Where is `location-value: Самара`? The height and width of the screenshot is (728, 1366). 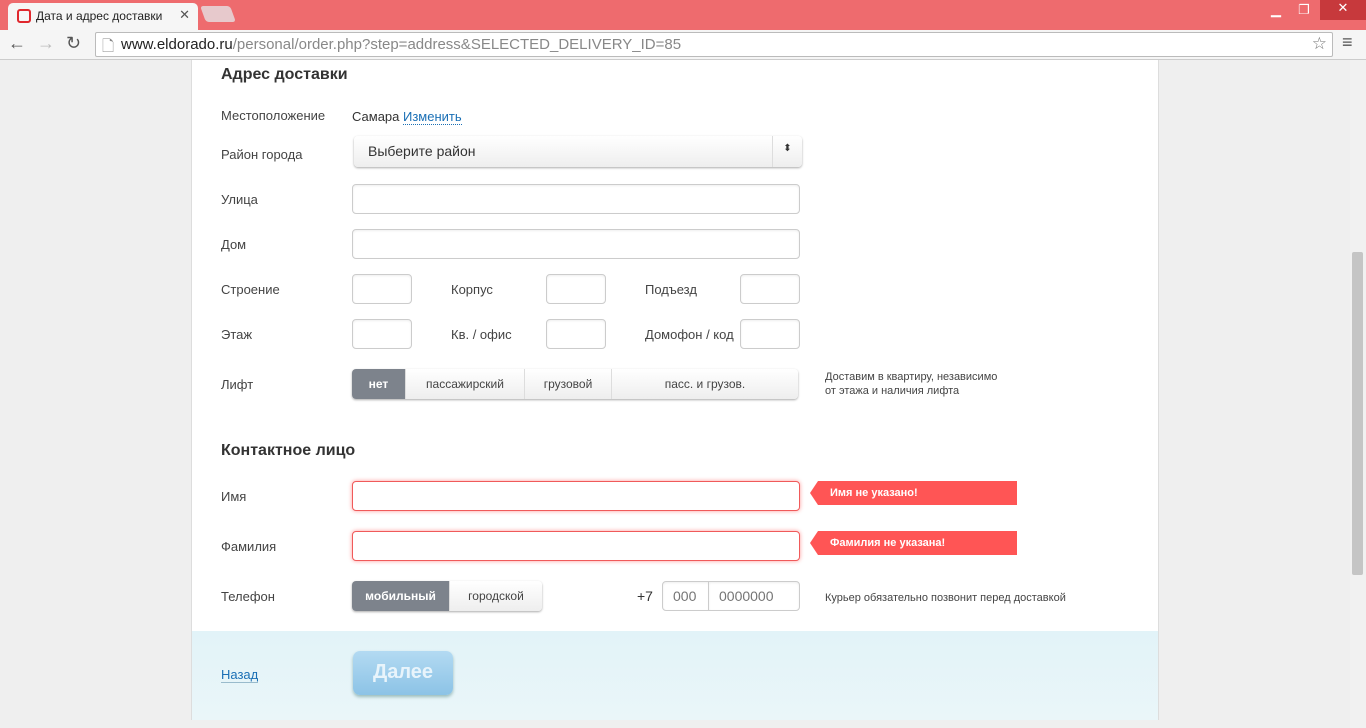 location-value: Самара is located at coordinates (376, 116).